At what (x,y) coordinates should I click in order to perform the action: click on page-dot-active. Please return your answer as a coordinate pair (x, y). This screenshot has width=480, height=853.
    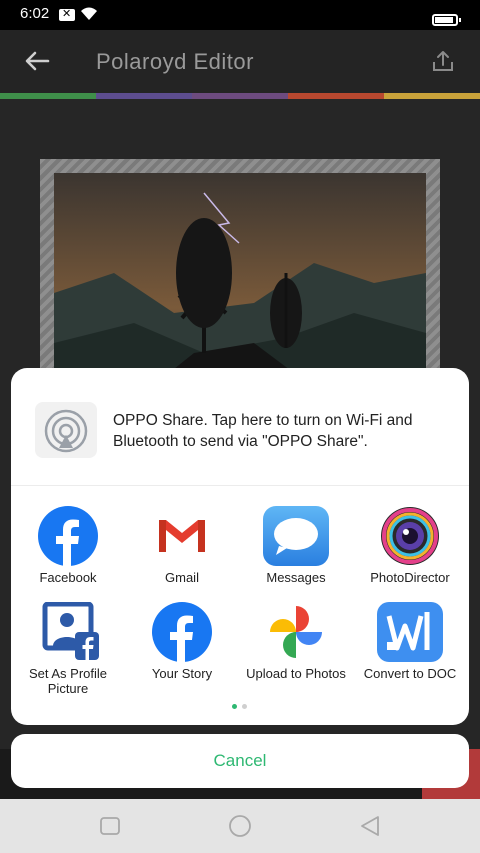
    Looking at the image, I should click on (234, 706).